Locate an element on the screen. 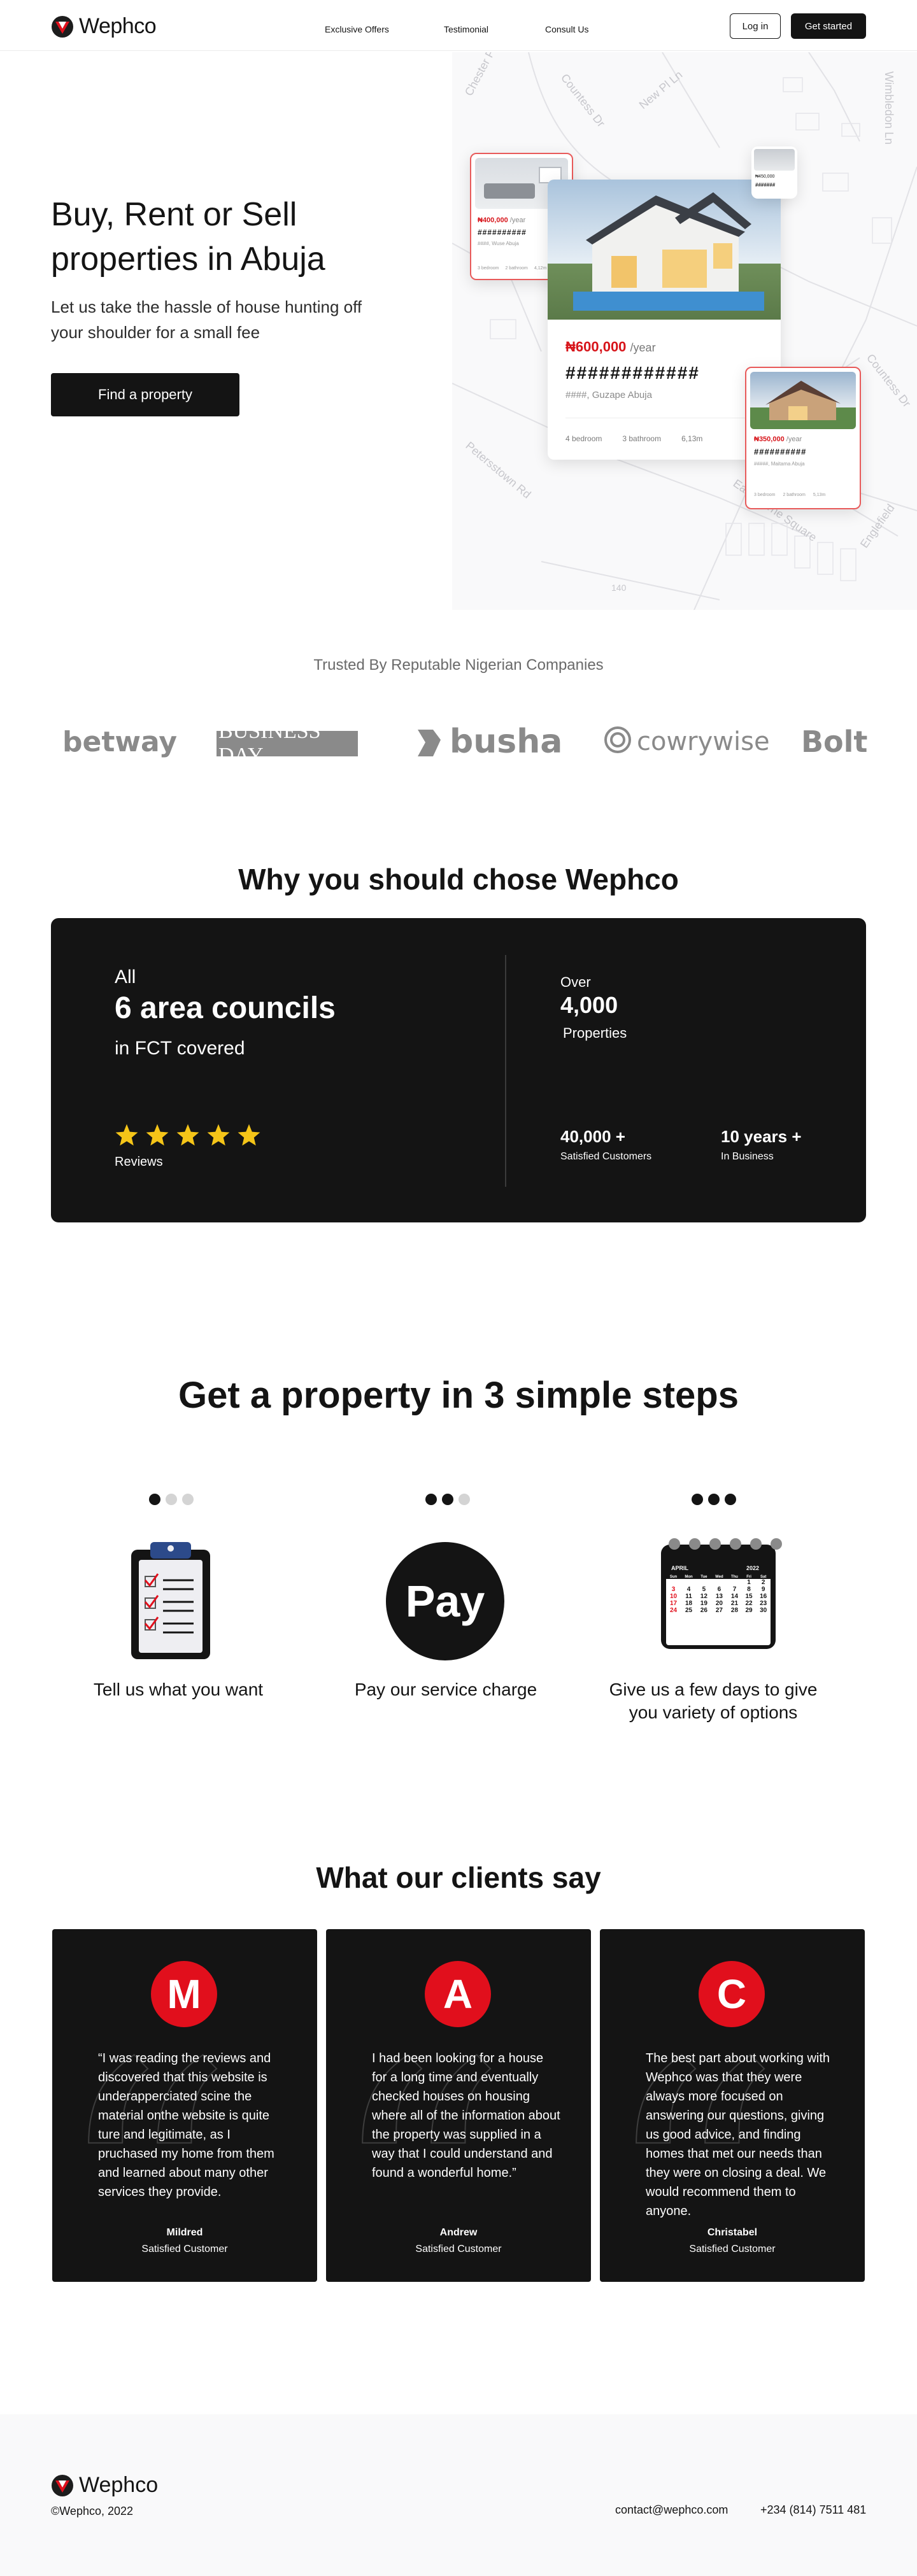 The image size is (917, 2576). footer-logo: Wephco is located at coordinates (104, 2485).